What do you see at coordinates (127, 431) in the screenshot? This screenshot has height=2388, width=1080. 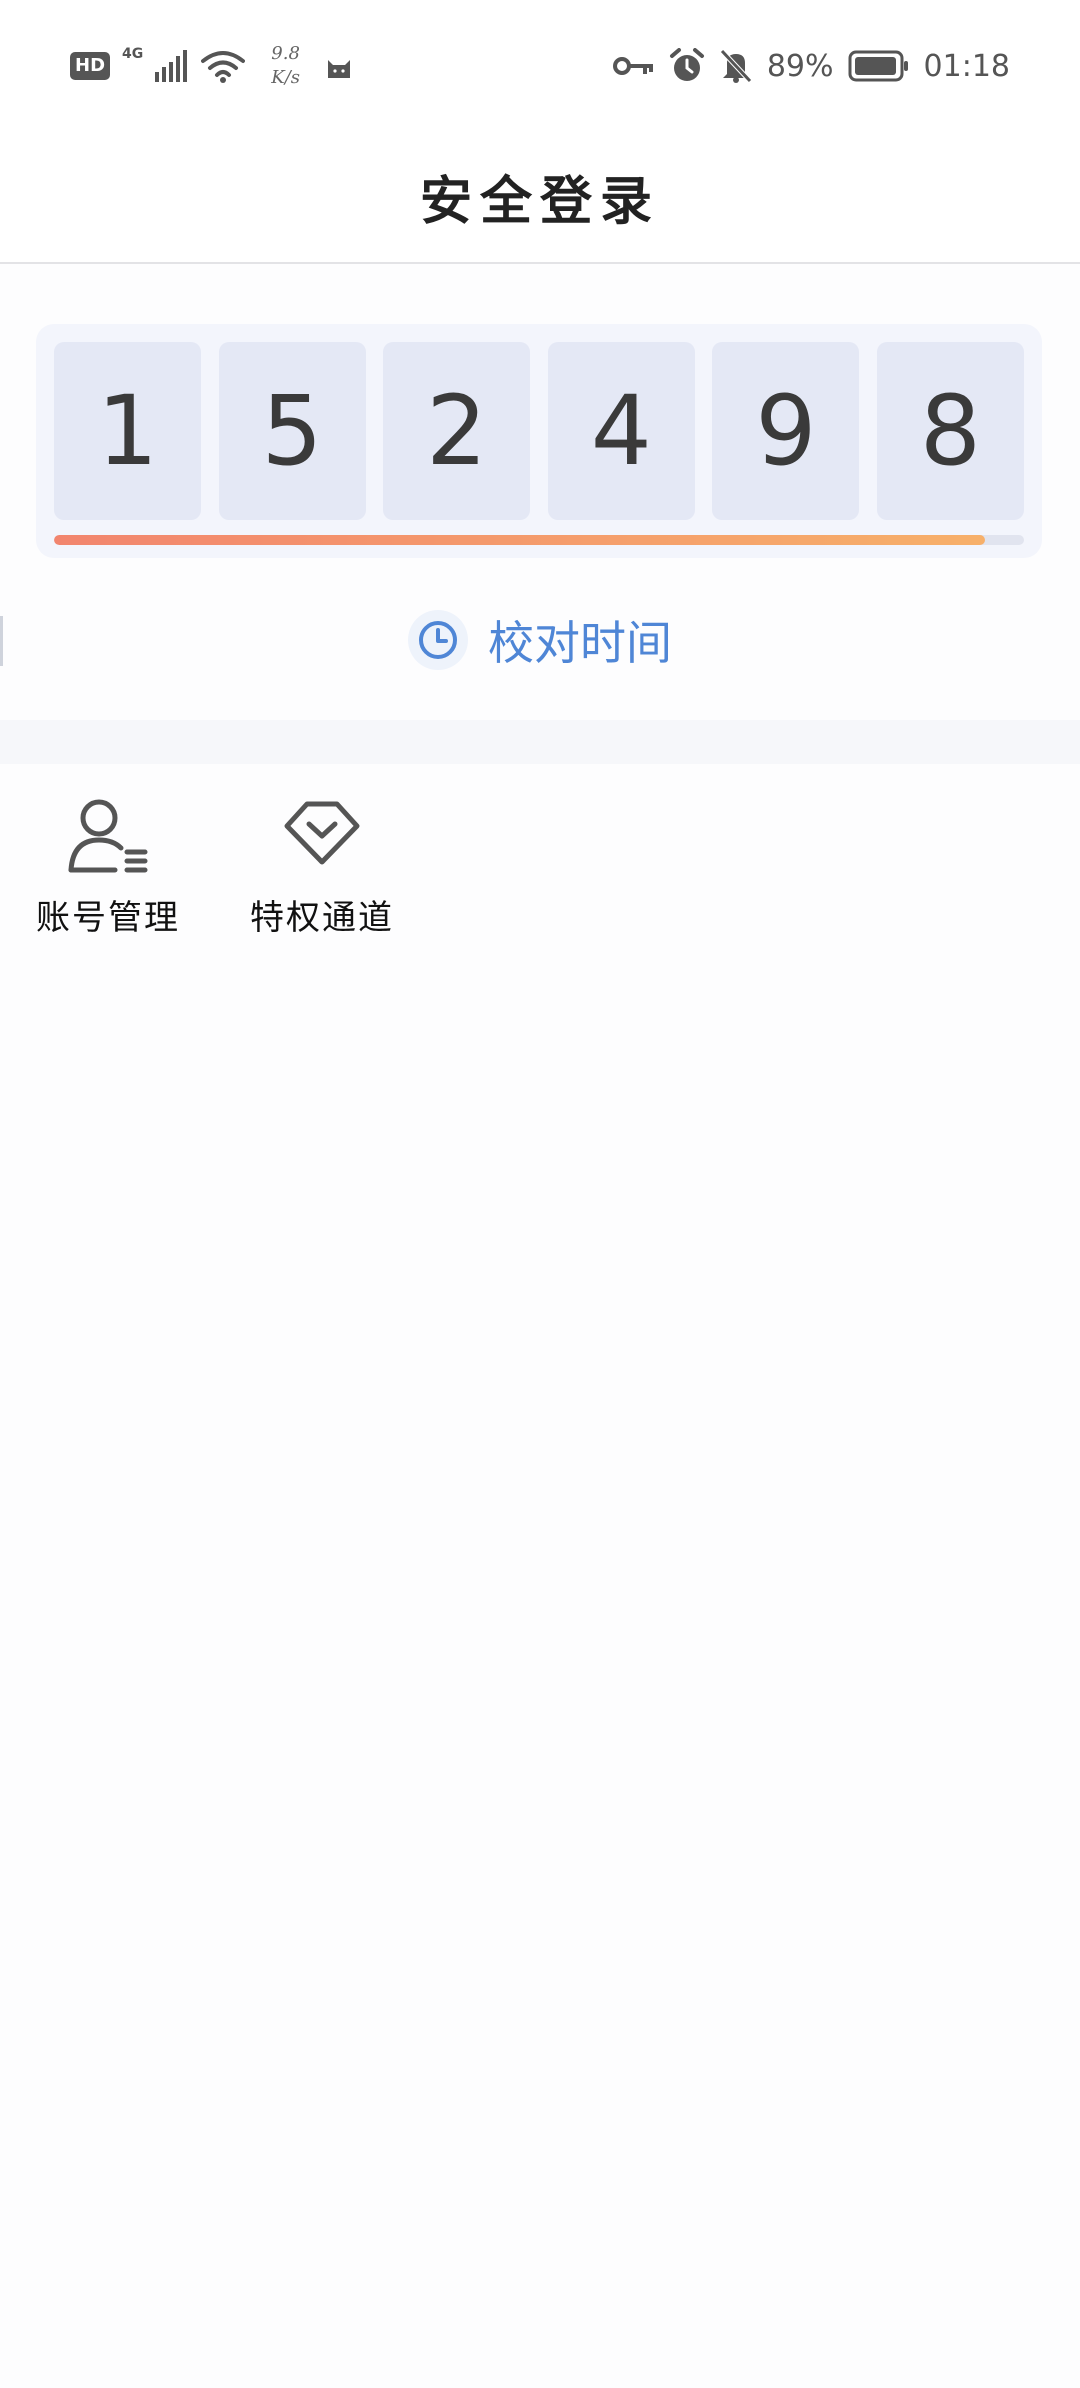 I see `code-digit: 1` at bounding box center [127, 431].